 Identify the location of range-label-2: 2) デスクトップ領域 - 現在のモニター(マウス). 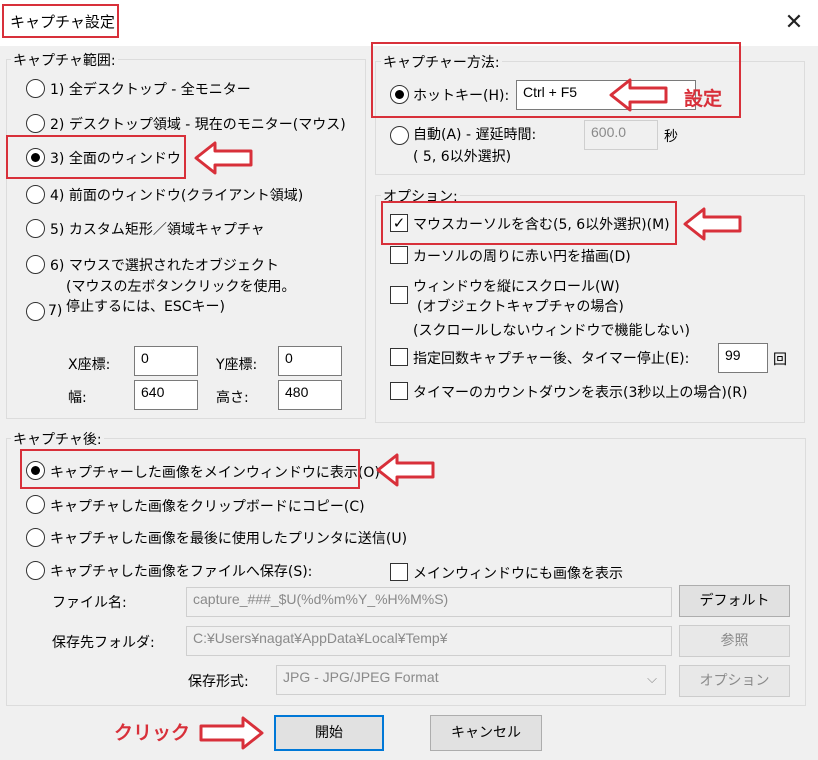
(198, 124).